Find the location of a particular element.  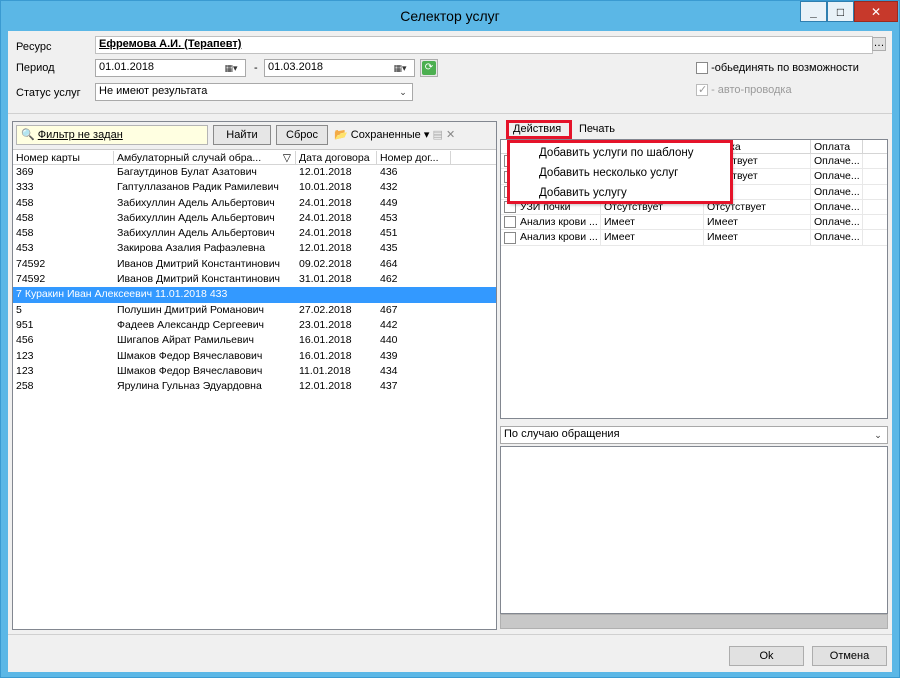

dropdown-arrow-icon: ▾ is located at coordinates (426, 135).